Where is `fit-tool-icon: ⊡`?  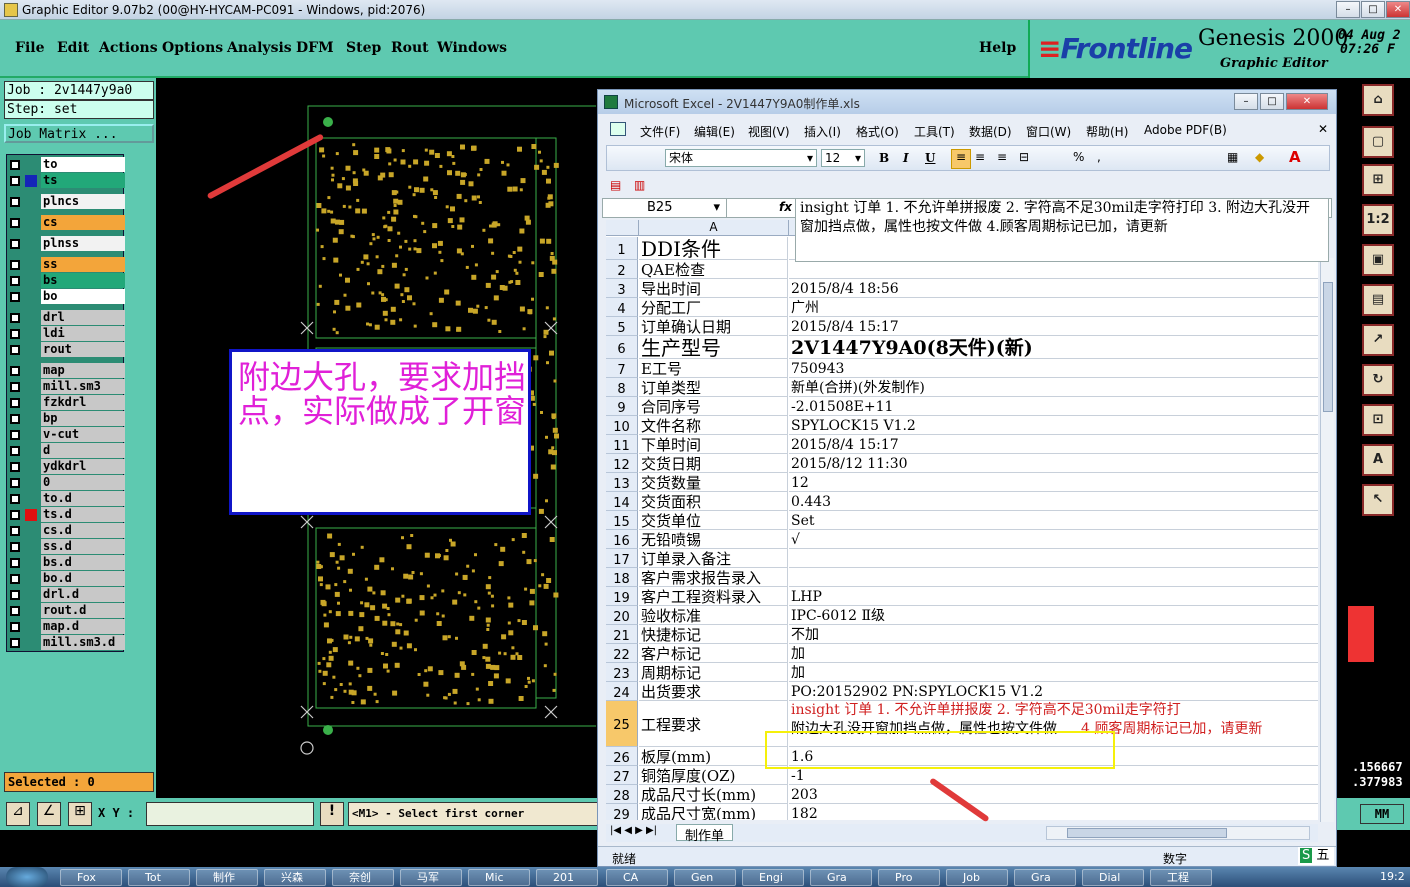 fit-tool-icon: ⊡ is located at coordinates (1378, 420).